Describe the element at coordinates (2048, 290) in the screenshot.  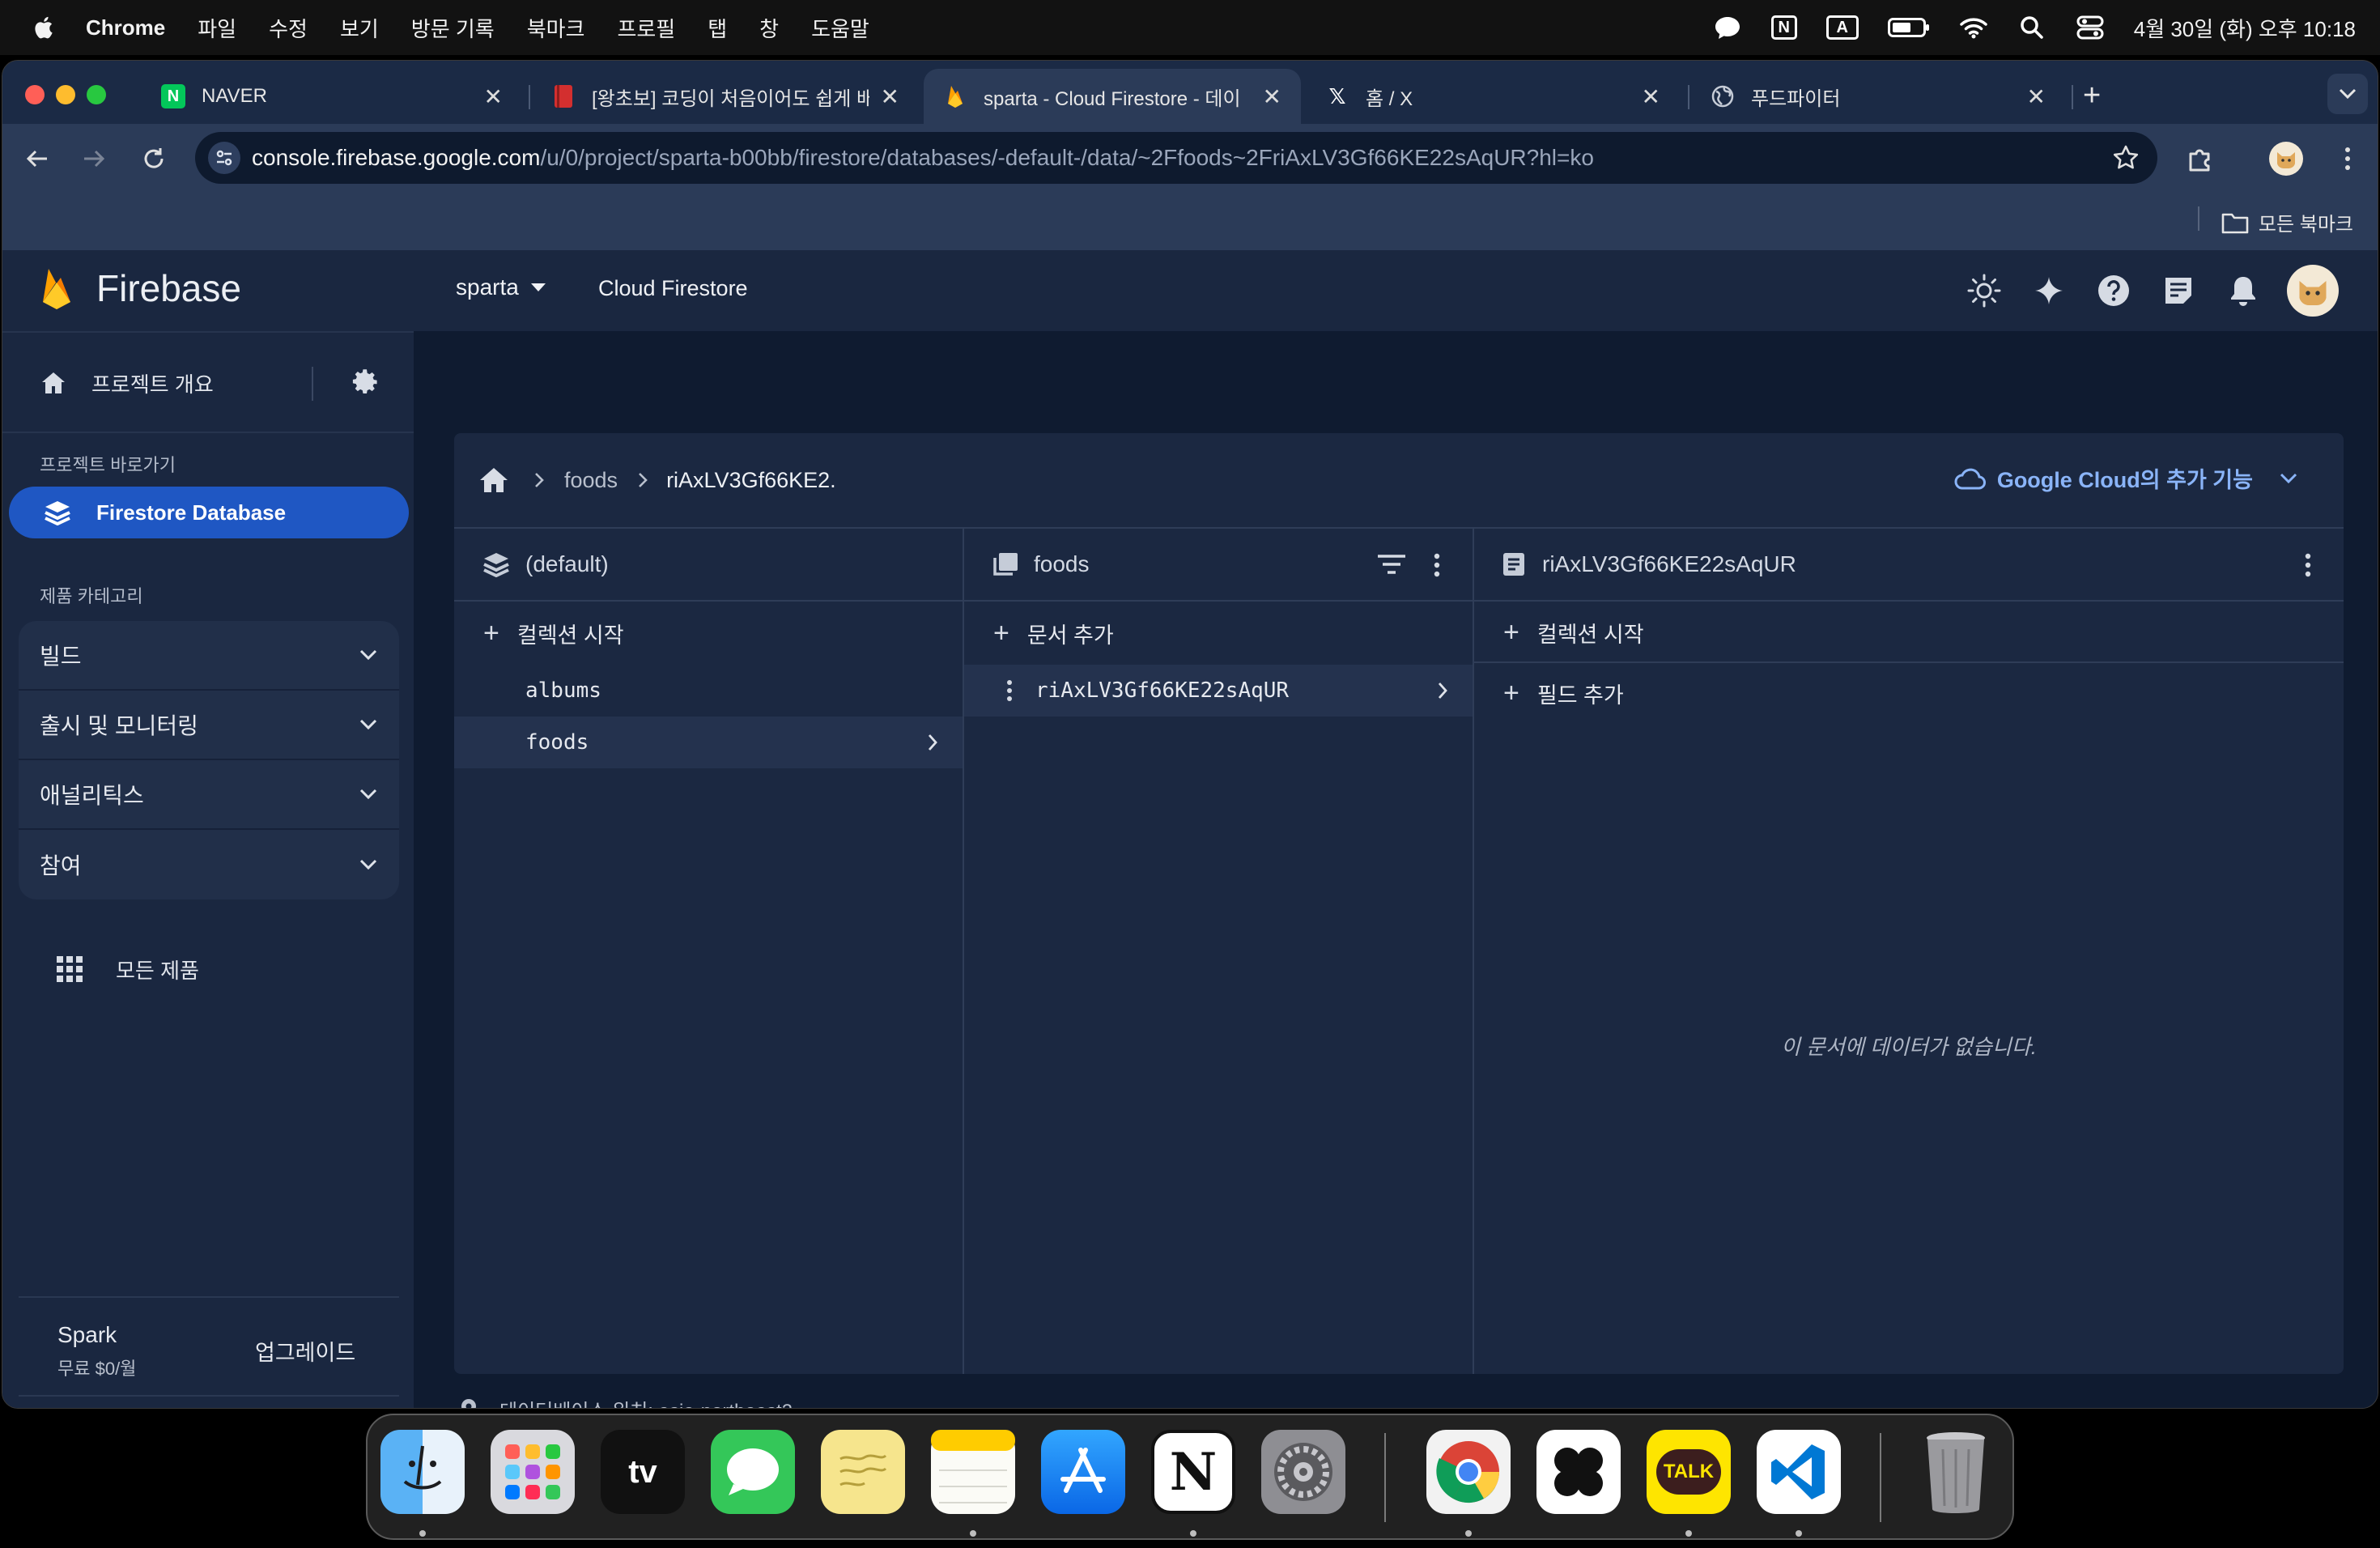
I see `gemini-button` at that location.